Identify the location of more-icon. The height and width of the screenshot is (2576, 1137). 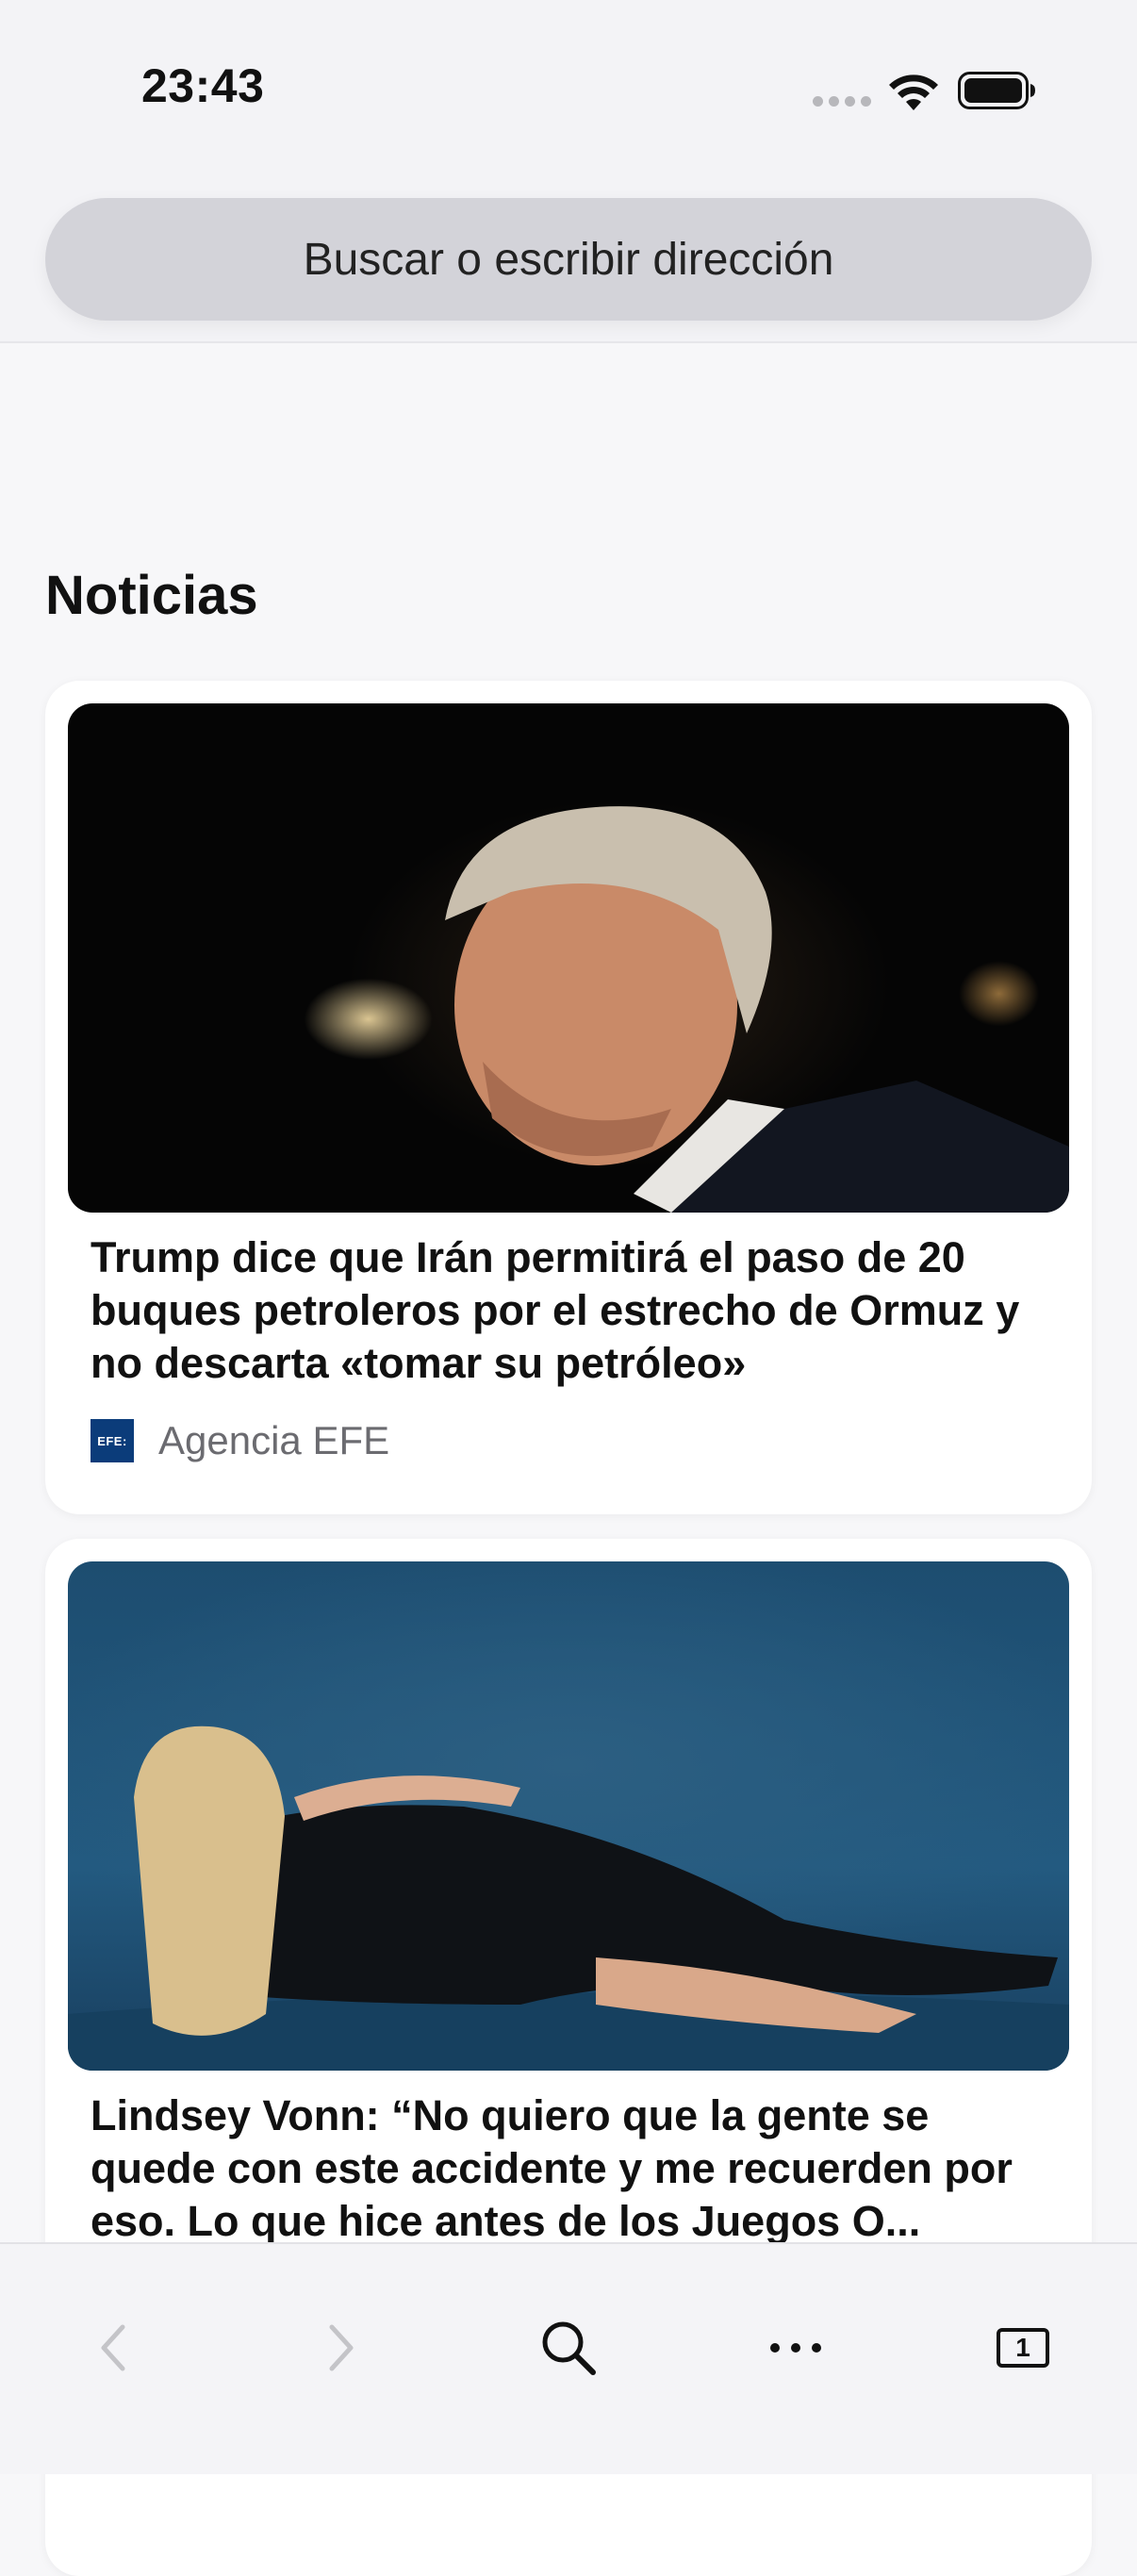
(796, 2348).